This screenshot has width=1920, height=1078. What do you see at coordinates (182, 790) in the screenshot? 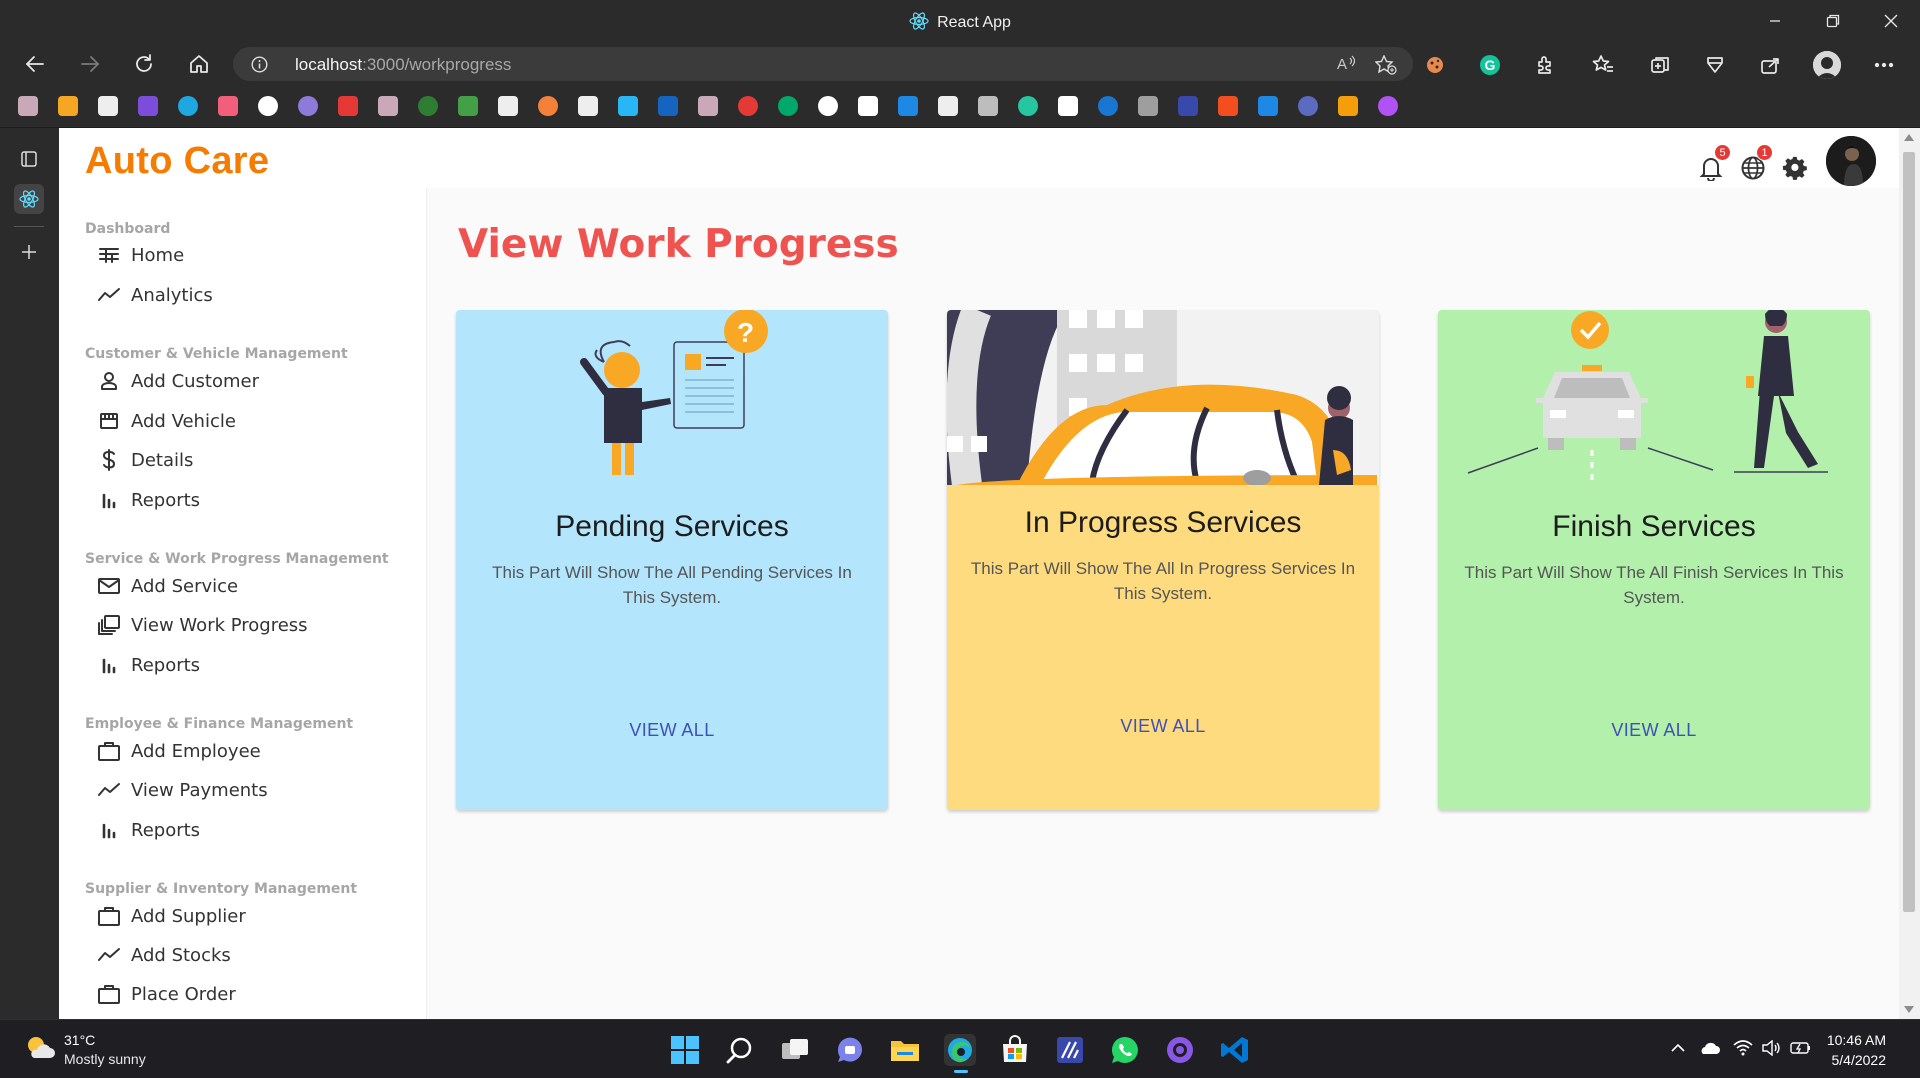
I see `sidebar-item-view-payments: View Payments` at bounding box center [182, 790].